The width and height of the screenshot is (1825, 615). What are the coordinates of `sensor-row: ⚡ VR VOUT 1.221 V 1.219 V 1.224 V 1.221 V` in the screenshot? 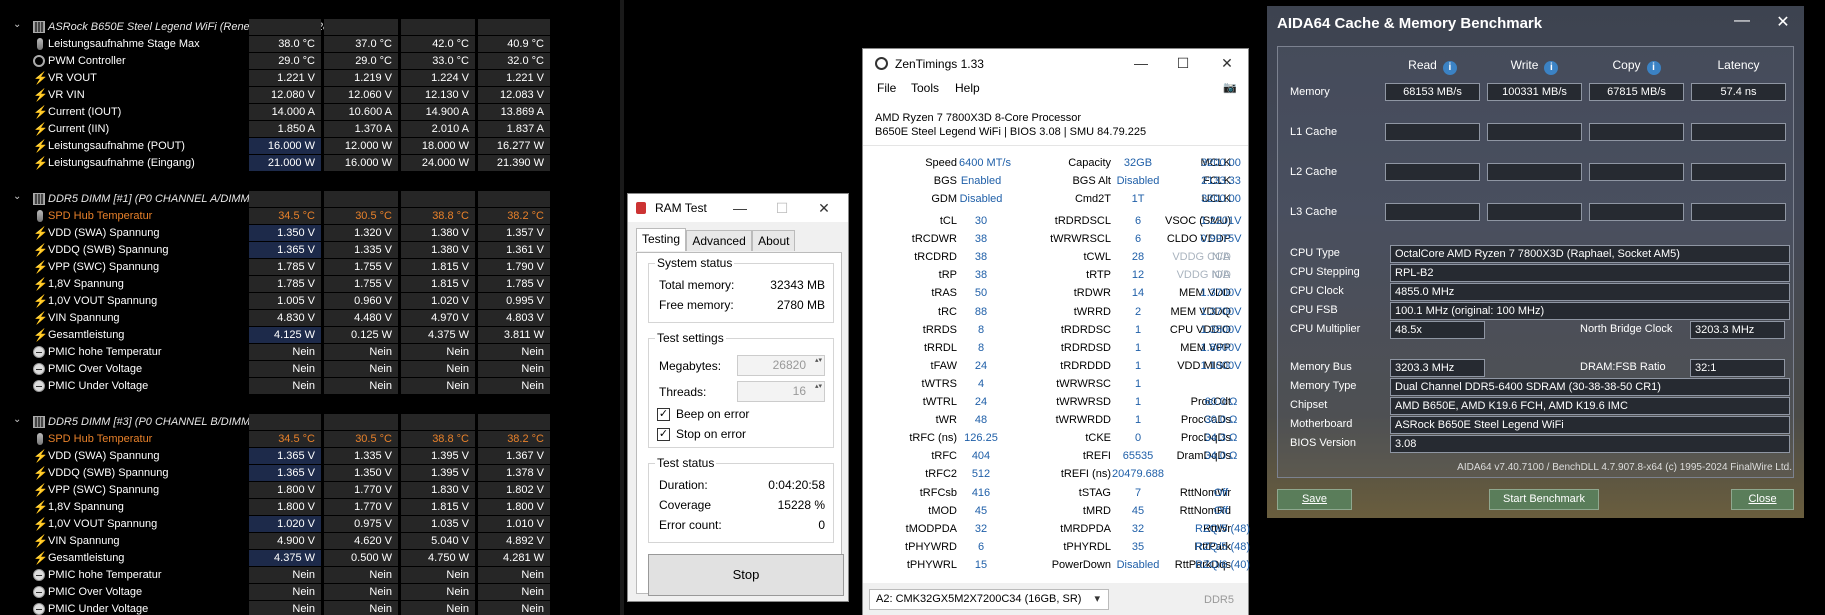 It's located at (276, 78).